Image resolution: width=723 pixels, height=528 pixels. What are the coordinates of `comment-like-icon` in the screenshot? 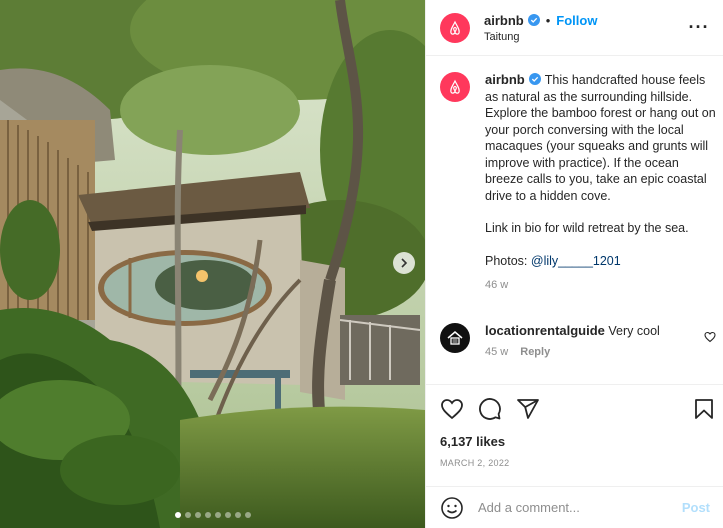 It's located at (710, 337).